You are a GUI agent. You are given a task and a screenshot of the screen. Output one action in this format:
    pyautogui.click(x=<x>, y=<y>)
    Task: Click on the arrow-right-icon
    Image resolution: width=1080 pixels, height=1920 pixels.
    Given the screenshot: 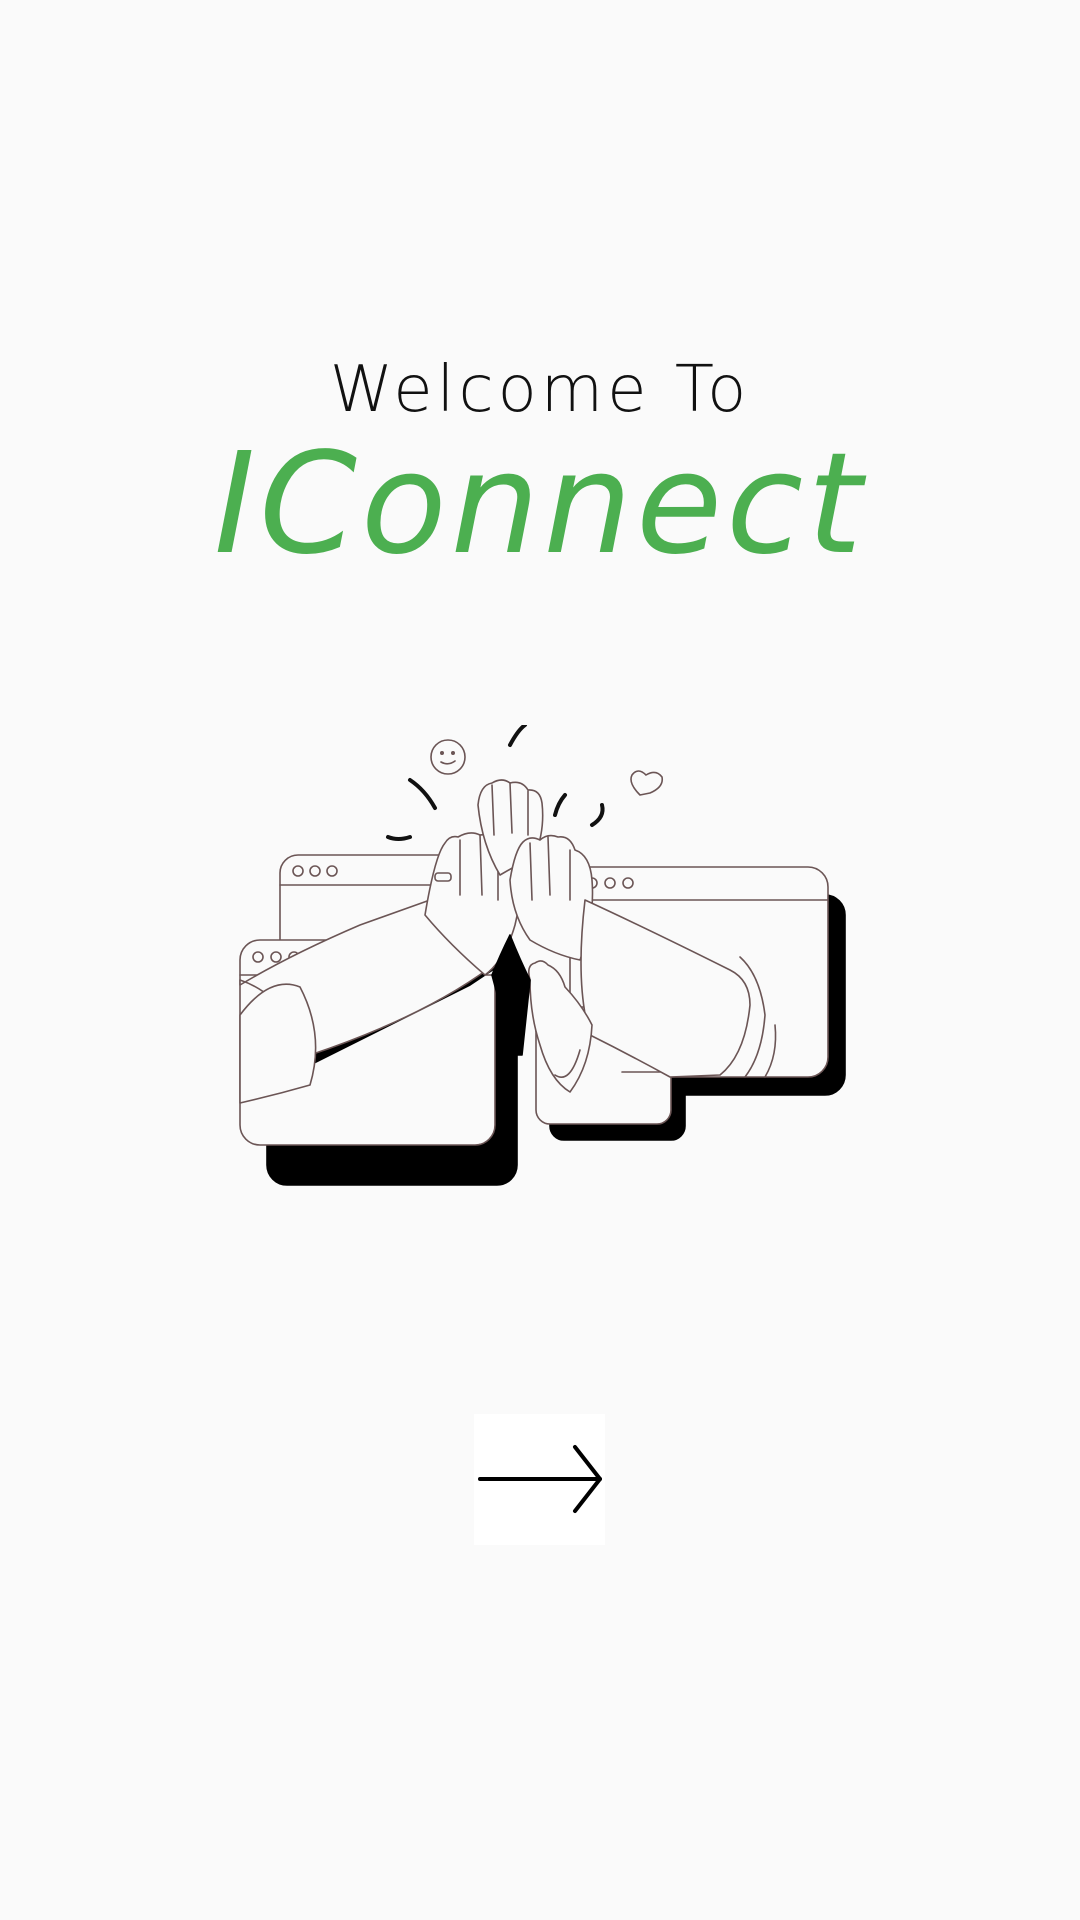 What is the action you would take?
    pyautogui.click(x=540, y=1479)
    